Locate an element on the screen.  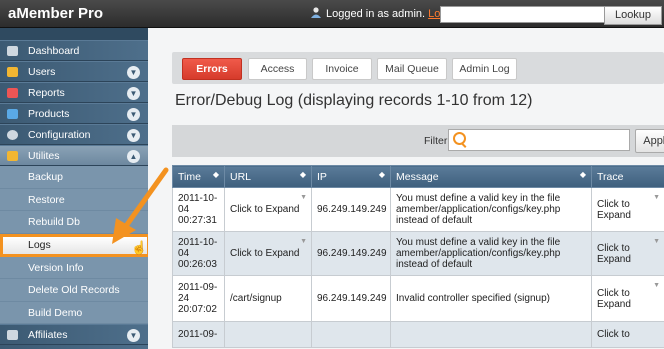
sidebar-item-utilites: Utilites ▲ is located at coordinates (74, 155).